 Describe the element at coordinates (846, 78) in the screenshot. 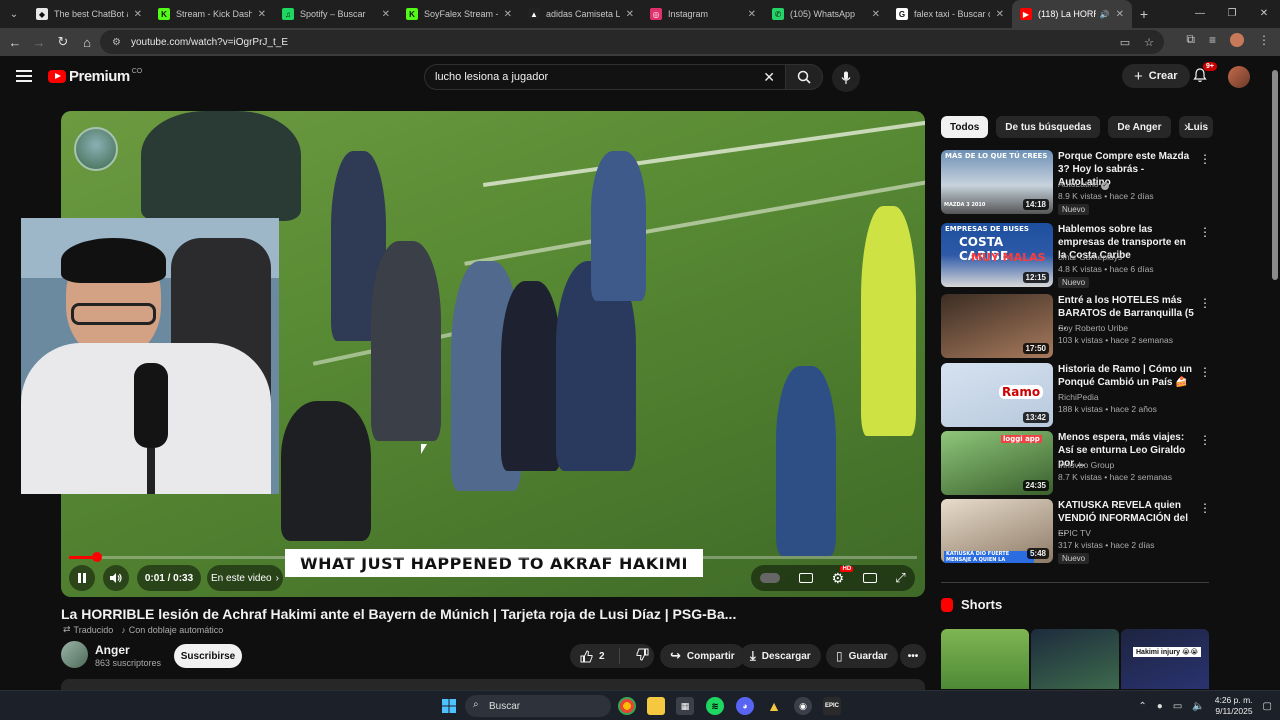

I see `voice-search-button` at that location.